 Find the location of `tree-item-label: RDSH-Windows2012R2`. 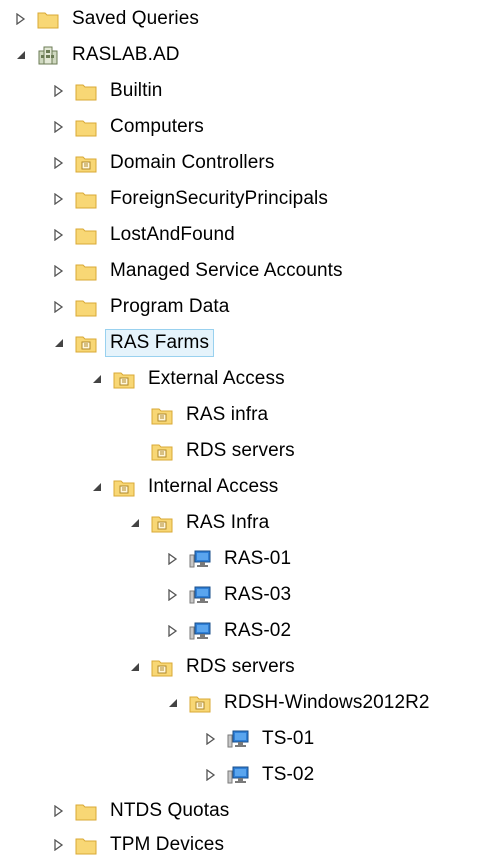

tree-item-label: RDSH-Windows2012R2 is located at coordinates (327, 702).